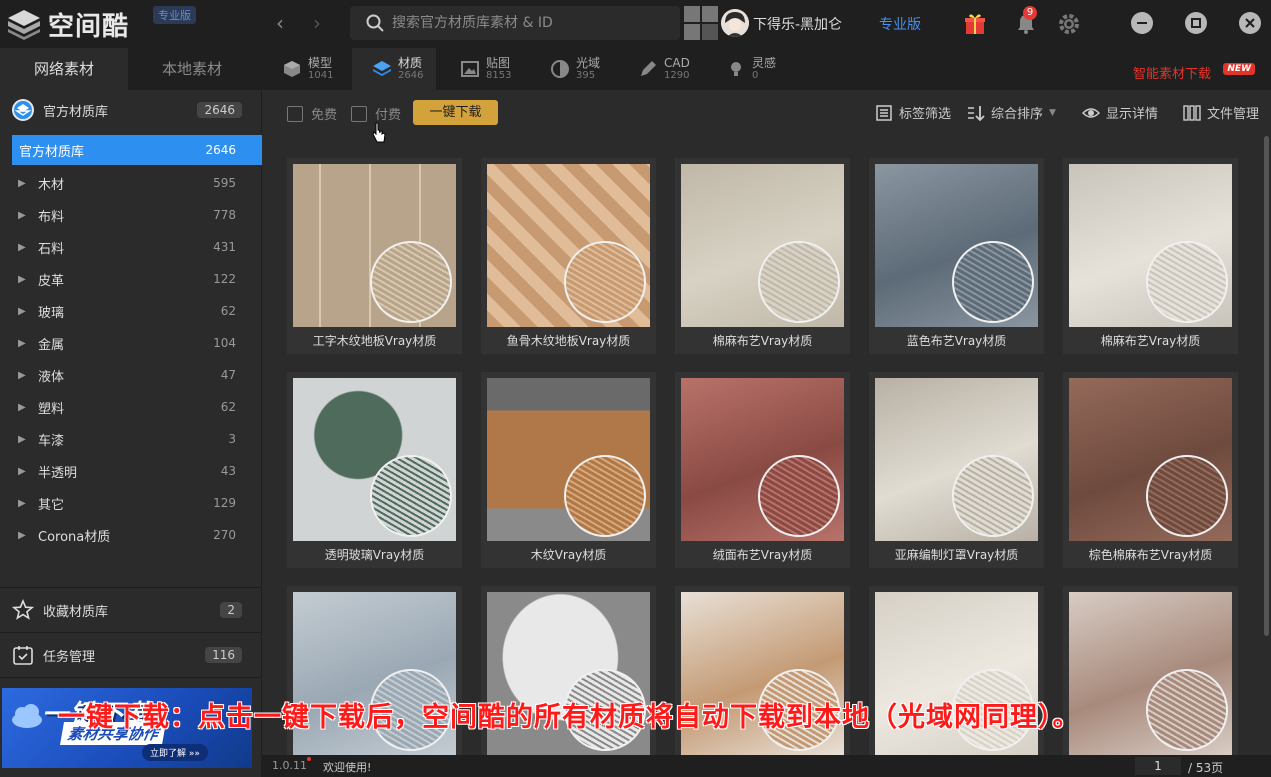 The image size is (1271, 777). Describe the element at coordinates (137, 183) in the screenshot. I see `sidebar-item-wood: ▶ 木材 595` at that location.